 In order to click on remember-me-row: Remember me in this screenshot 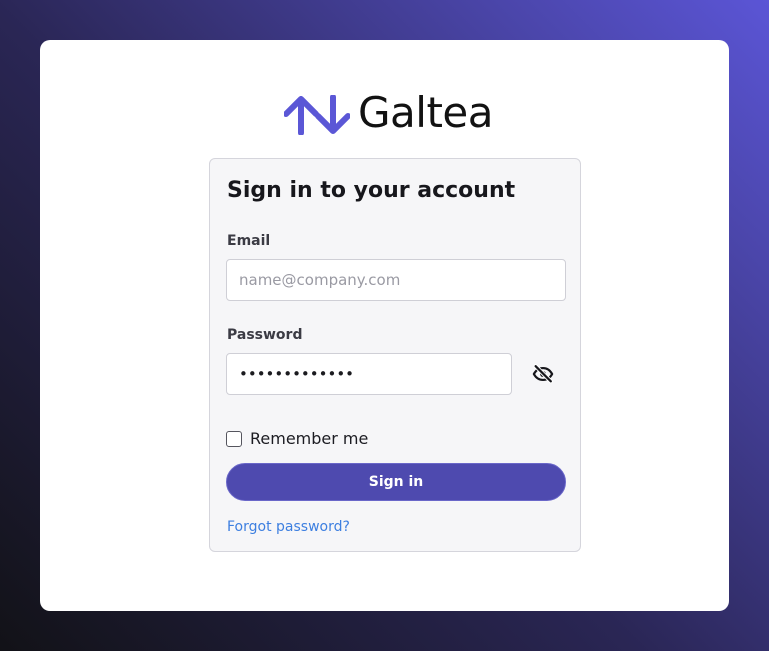, I will do `click(297, 439)`.